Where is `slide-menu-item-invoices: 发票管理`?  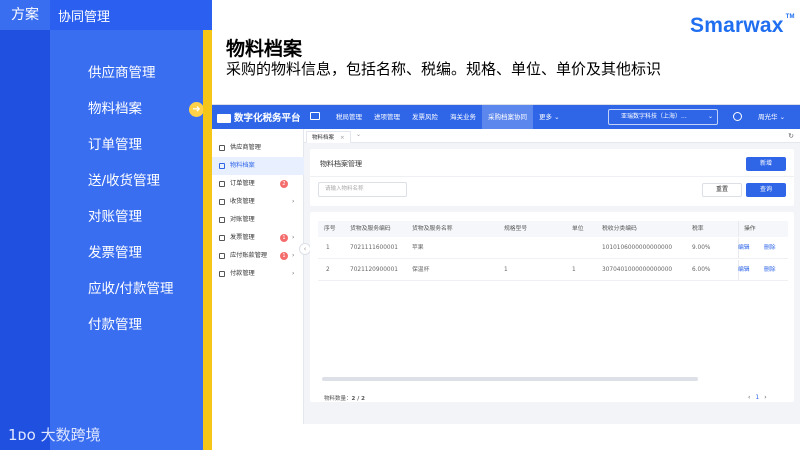
slide-menu-item-invoices: 发票管理 is located at coordinates (131, 258).